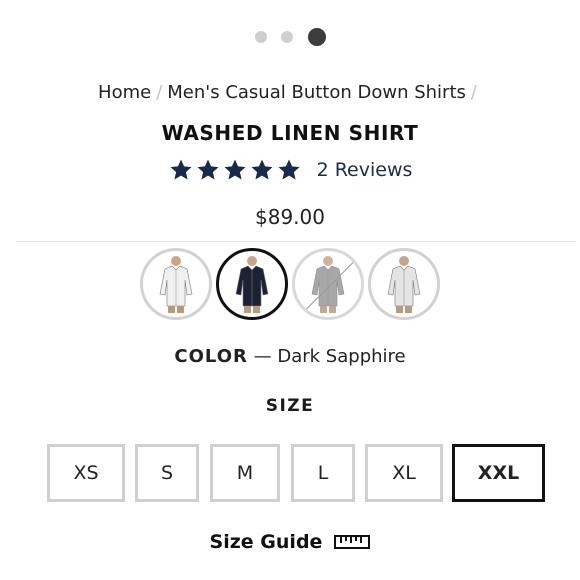 The height and width of the screenshot is (580, 580). Describe the element at coordinates (167, 473) in the screenshot. I see `size-option-s: S` at that location.